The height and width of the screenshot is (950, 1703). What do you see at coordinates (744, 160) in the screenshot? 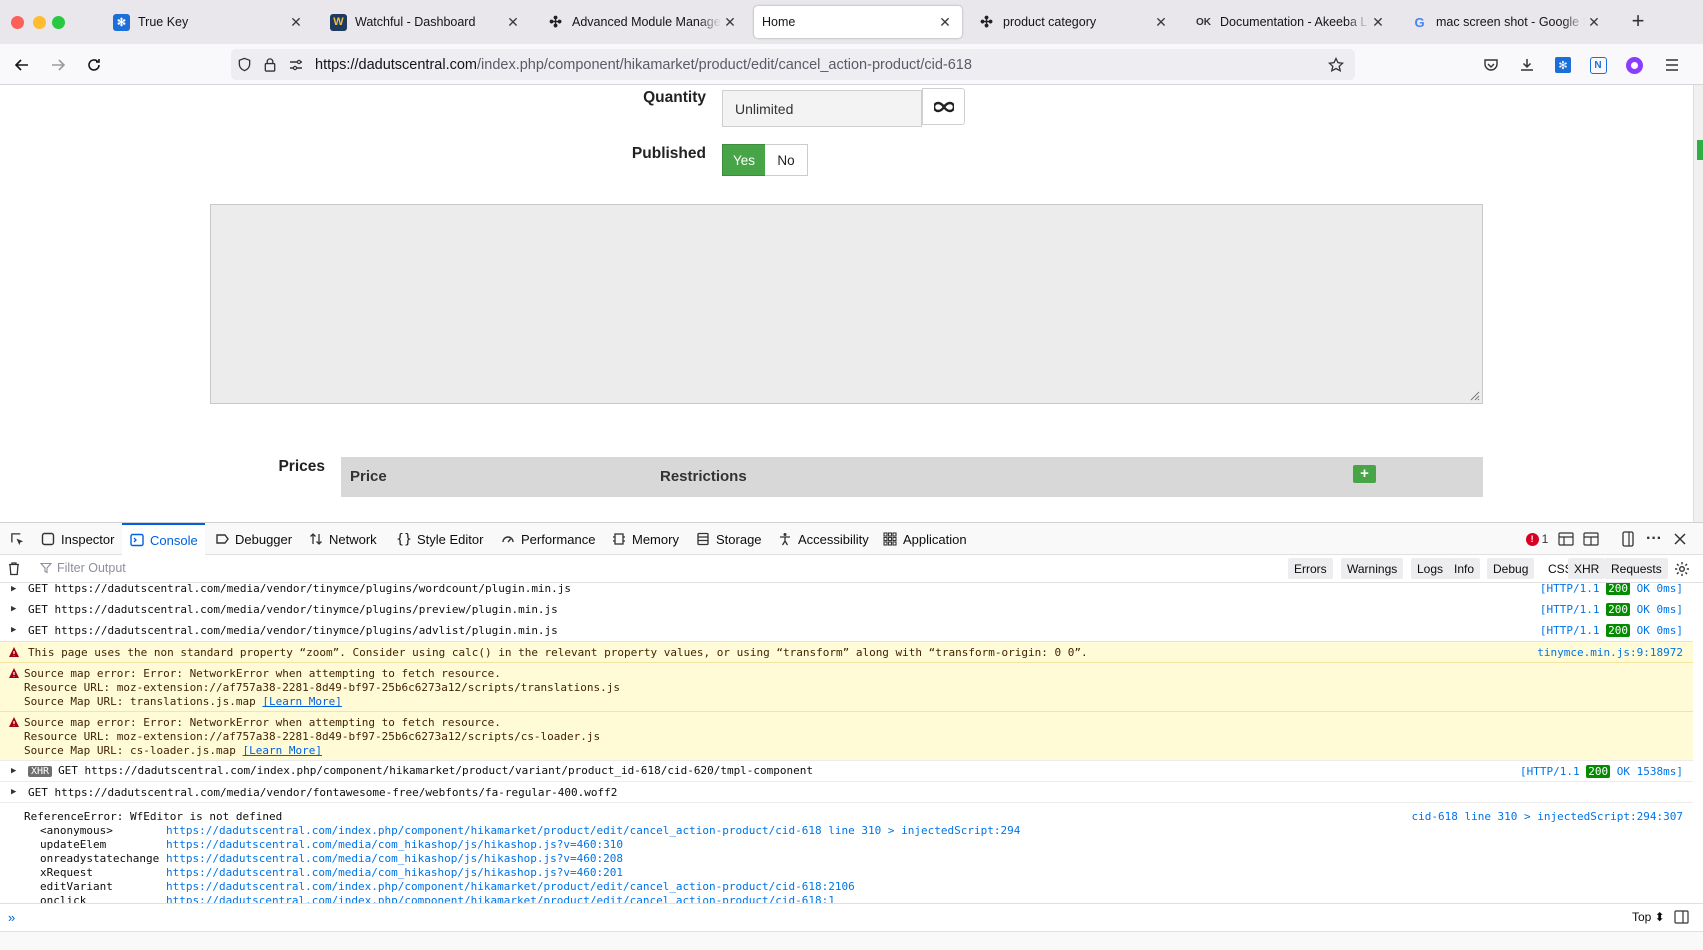
I see `published-yes-button: Yes` at bounding box center [744, 160].